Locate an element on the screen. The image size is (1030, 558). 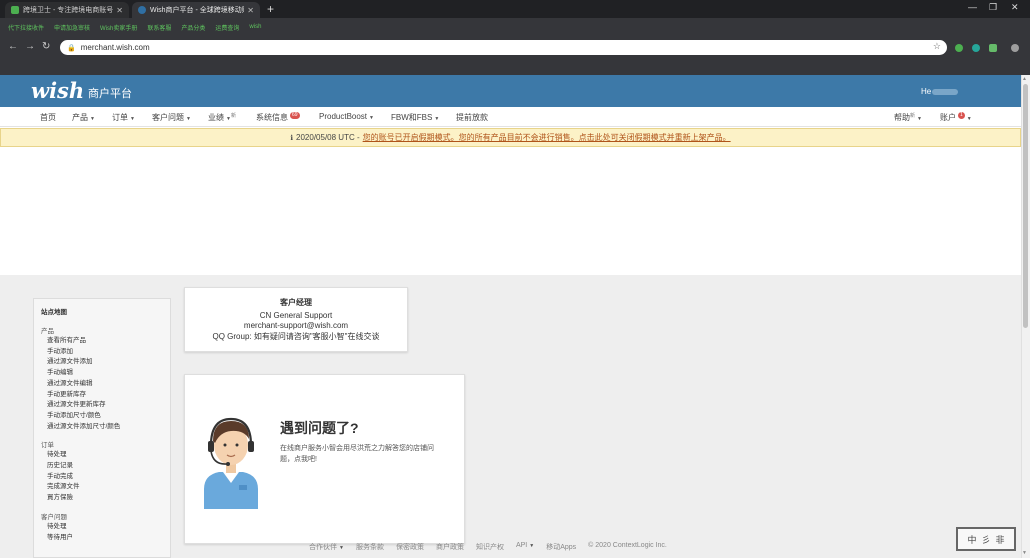
sidebar-link: 通过源文件编辑 is located at coordinates (105, 384).